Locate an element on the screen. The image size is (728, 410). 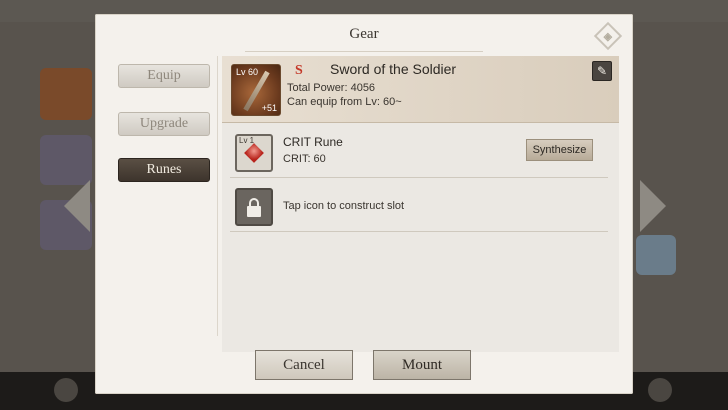
lock-body is located at coordinates (254, 211).